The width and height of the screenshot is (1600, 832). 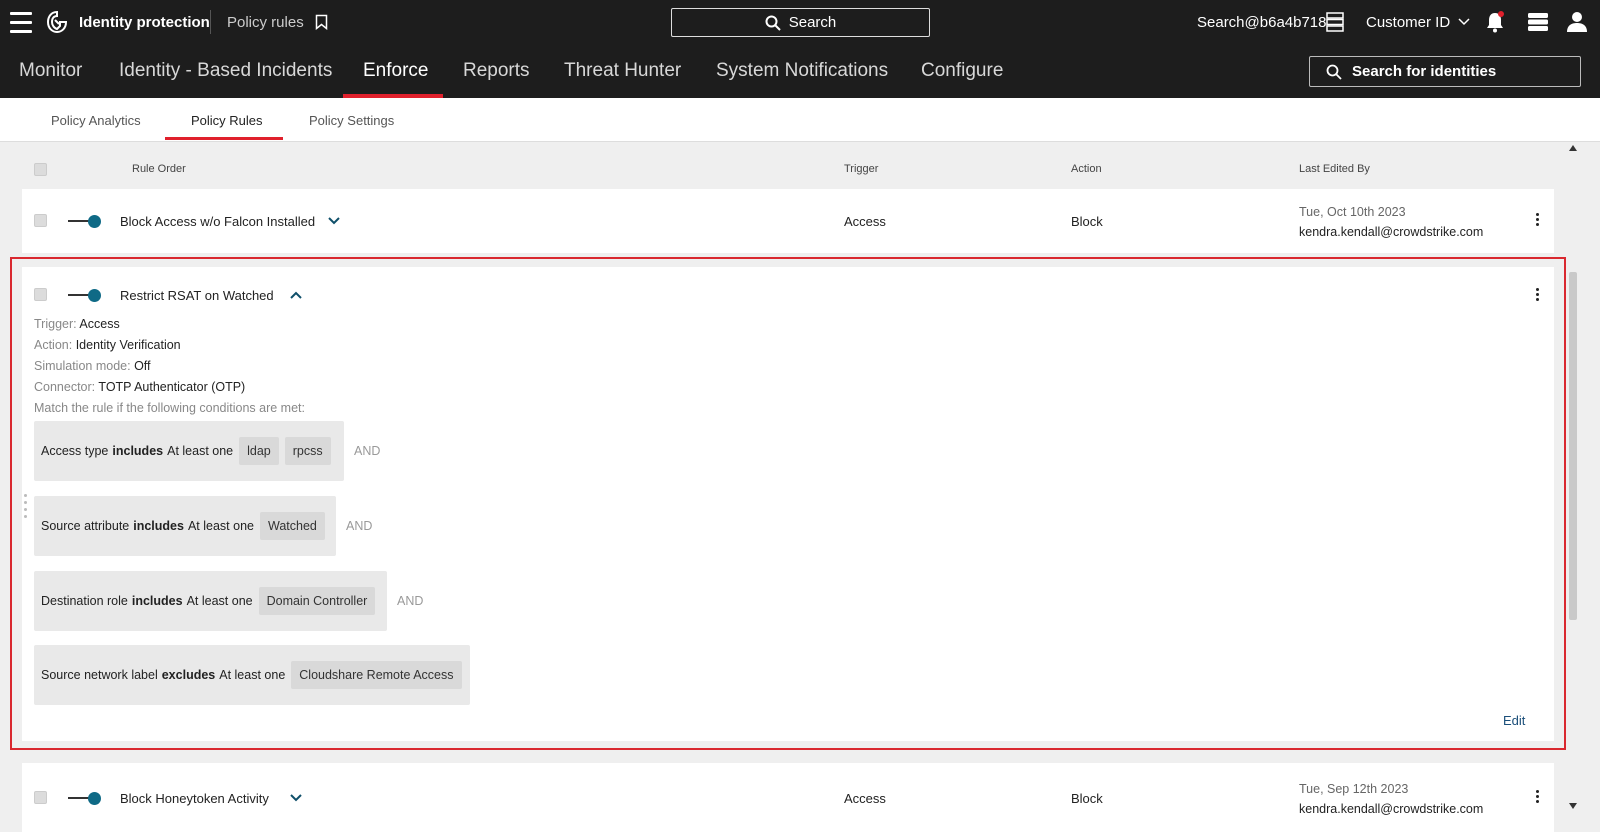 I want to click on user-avatar-icon, so click(x=1577, y=22).